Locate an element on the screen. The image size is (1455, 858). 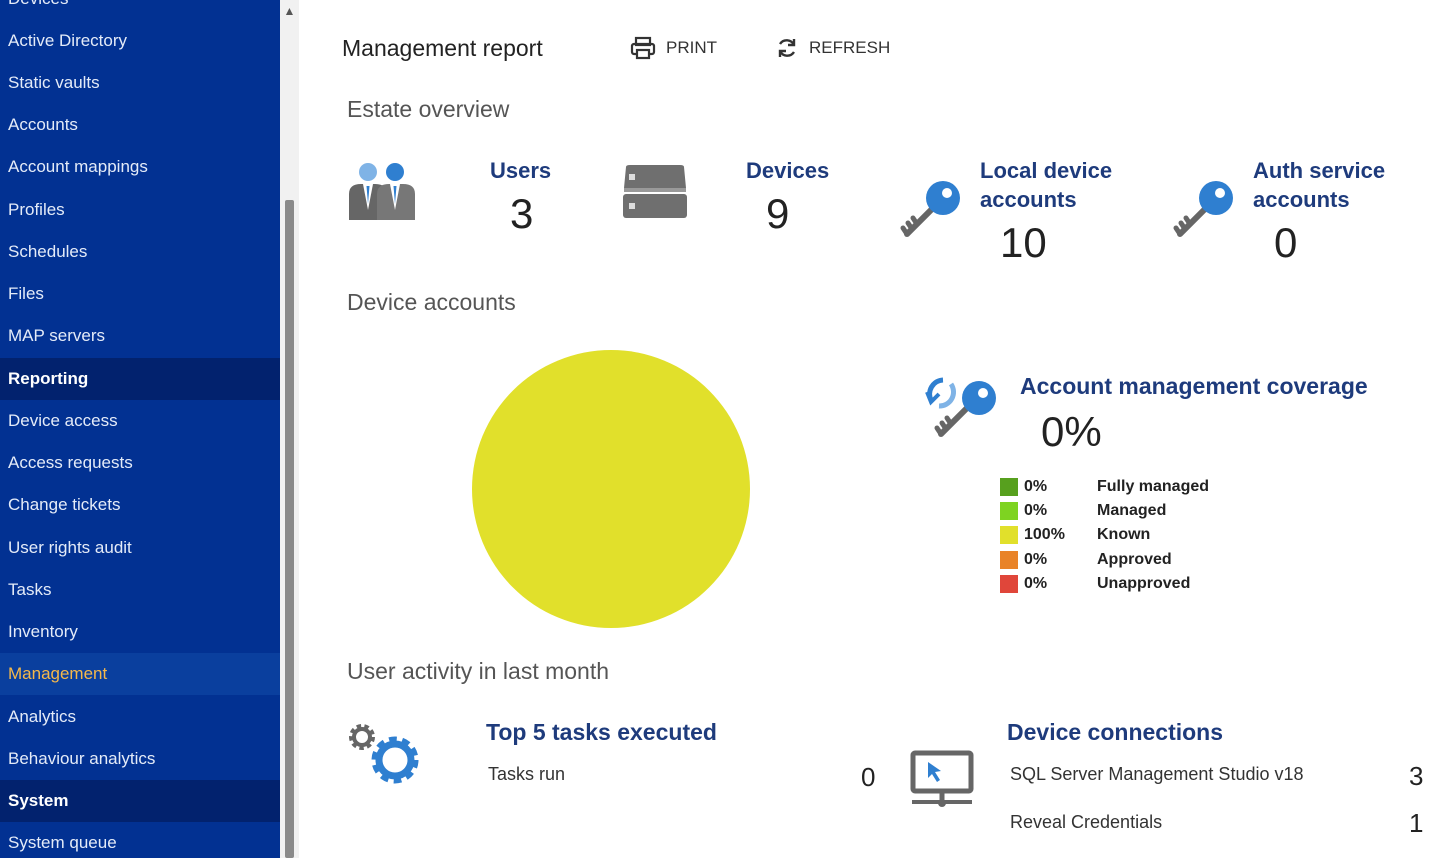
pie-slice-known is located at coordinates (611, 489).